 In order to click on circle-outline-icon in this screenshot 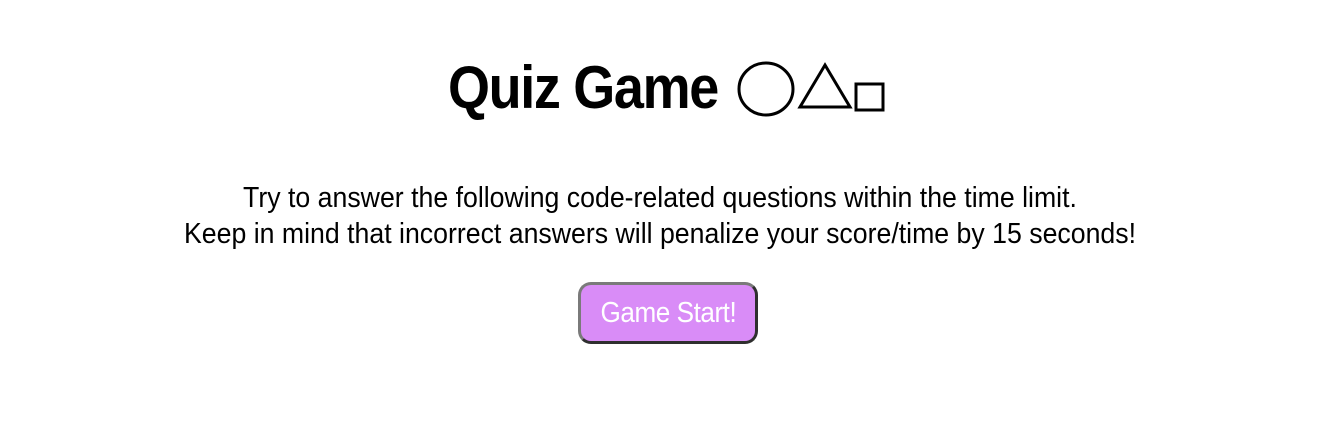, I will do `click(766, 89)`.